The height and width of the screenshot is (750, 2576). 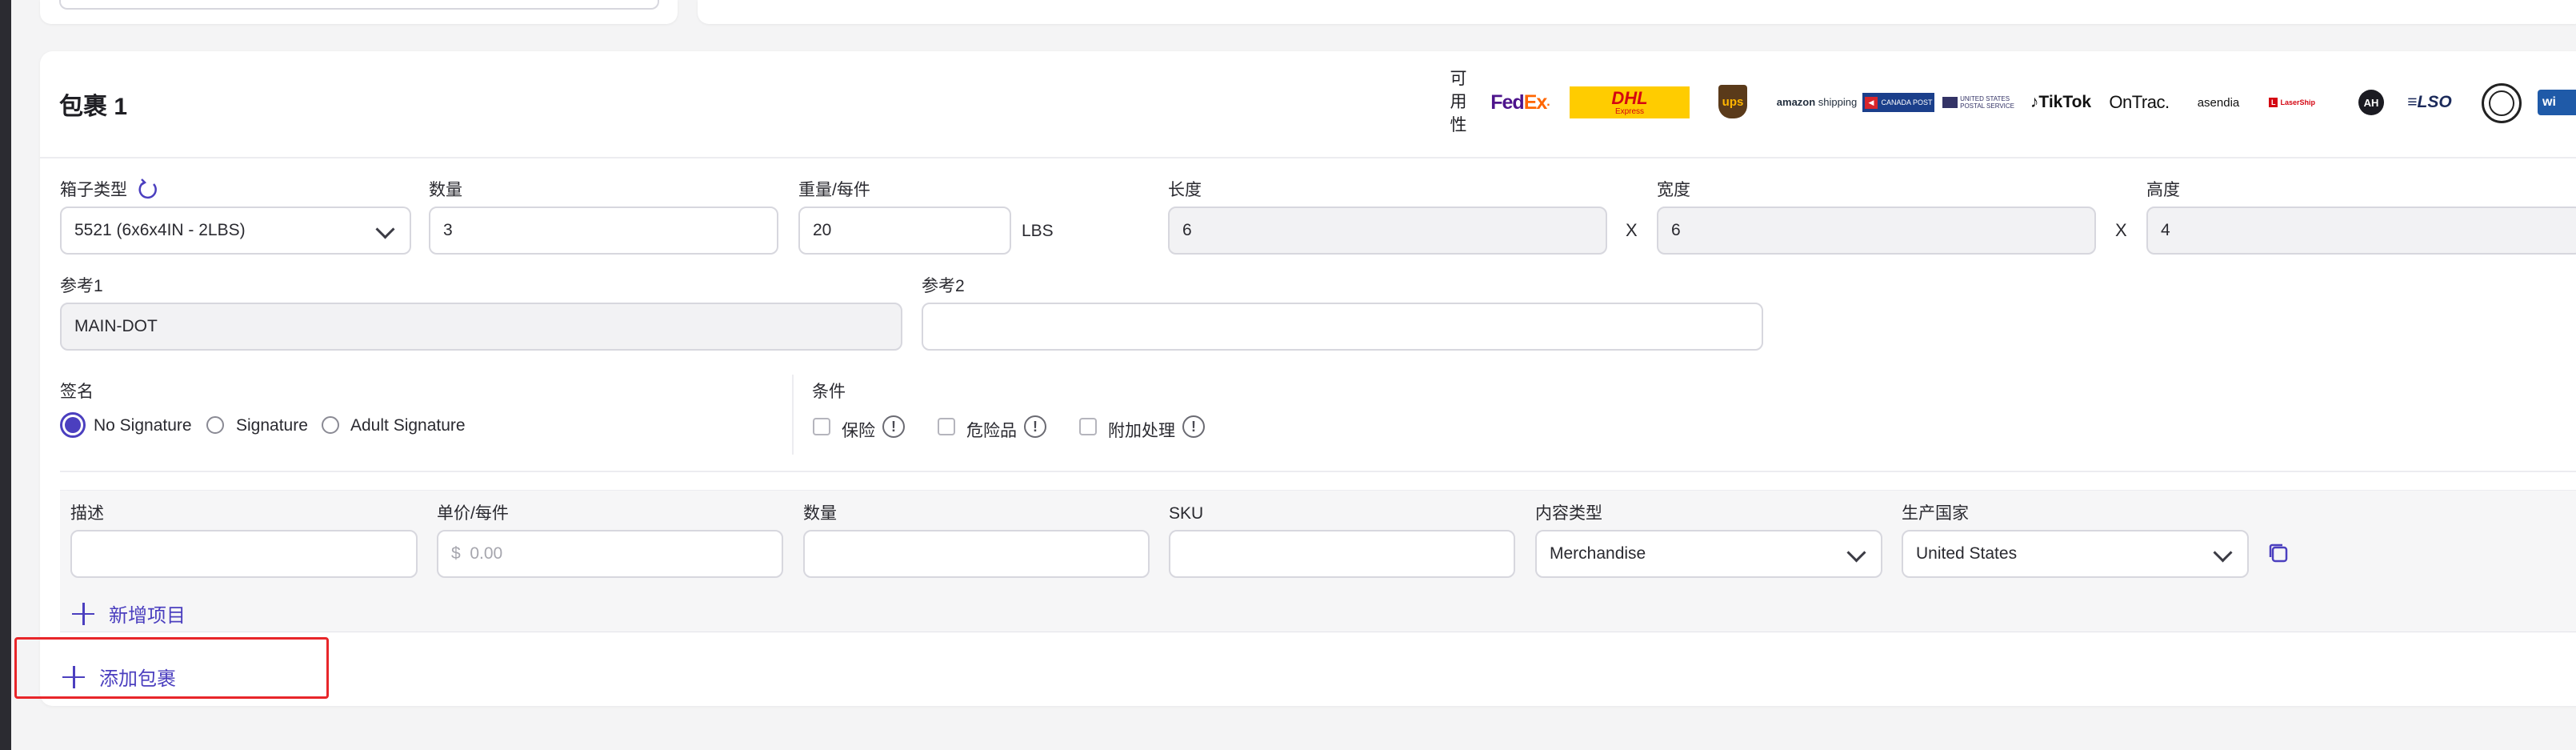 What do you see at coordinates (359, 5) in the screenshot?
I see `top-left-field` at bounding box center [359, 5].